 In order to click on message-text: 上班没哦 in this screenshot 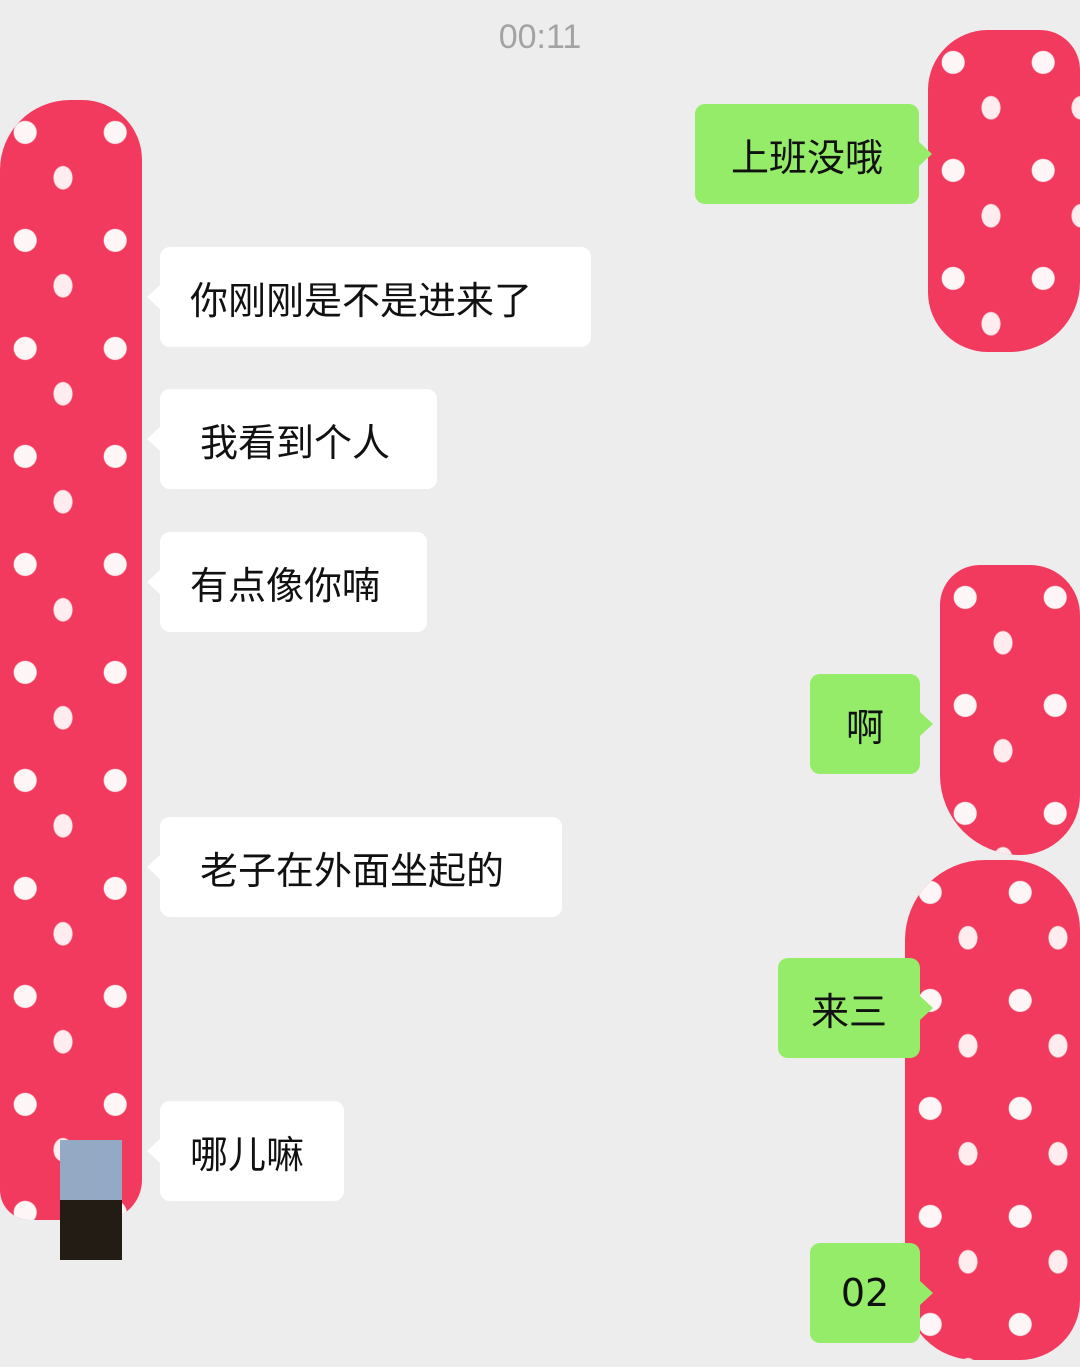, I will do `click(806, 157)`.